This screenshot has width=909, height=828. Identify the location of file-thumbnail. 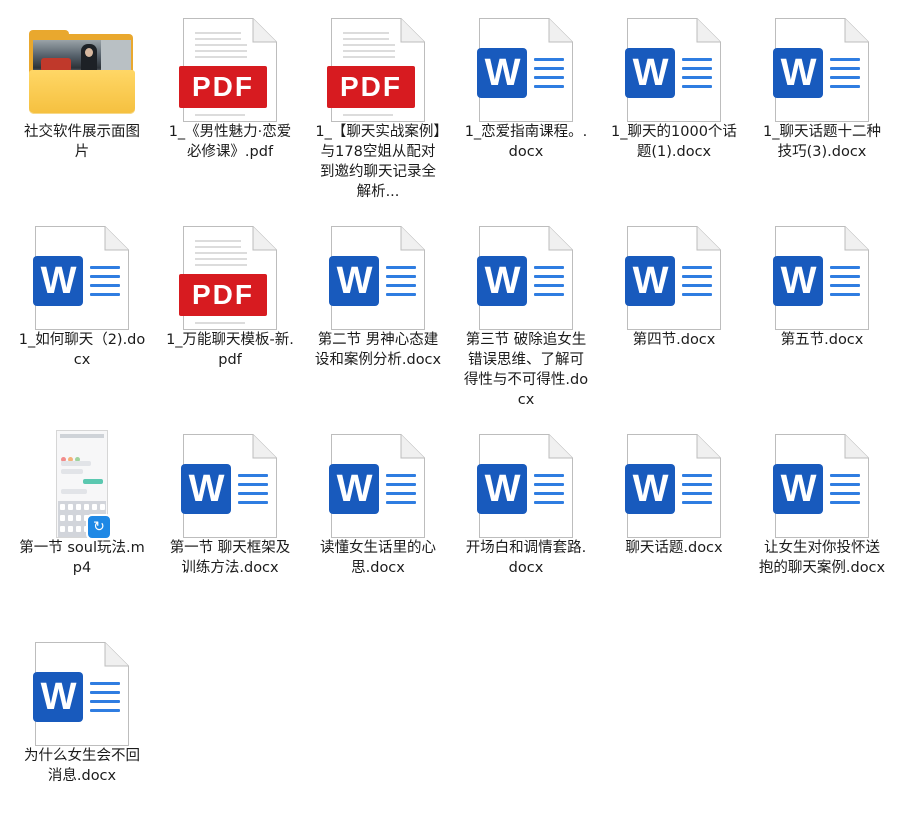
(82, 70).